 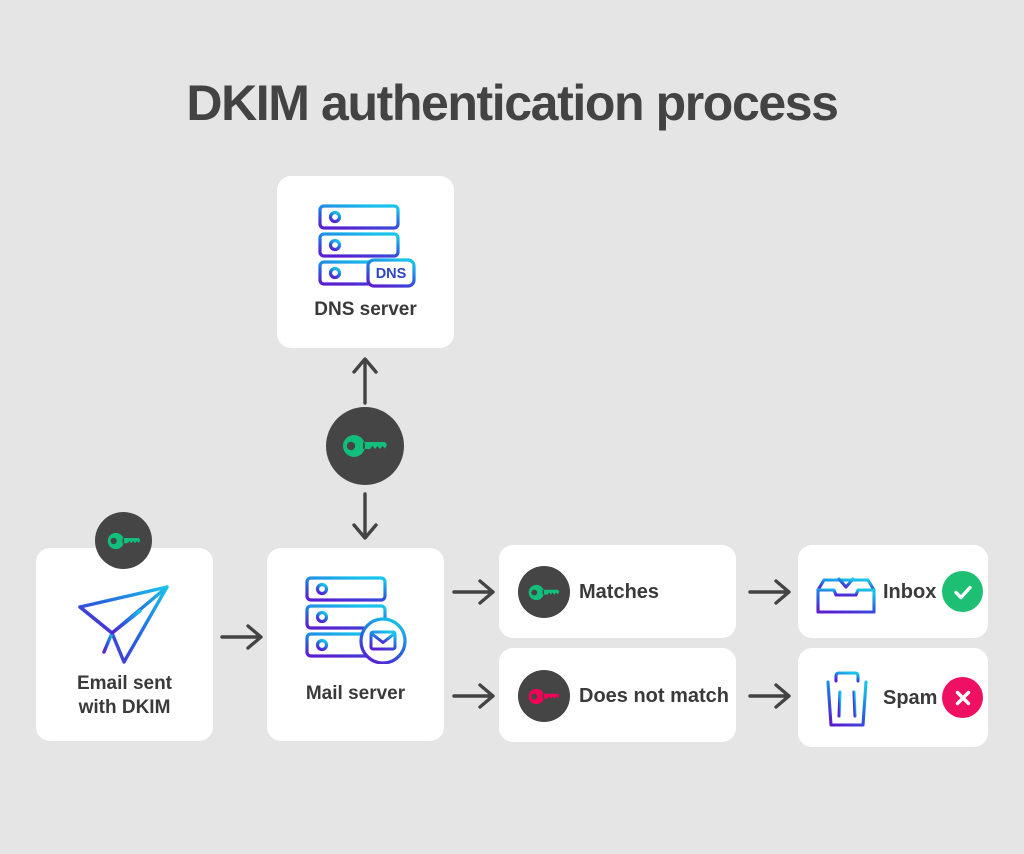 I want to click on does-not-match-card: Does not match, so click(x=617, y=695).